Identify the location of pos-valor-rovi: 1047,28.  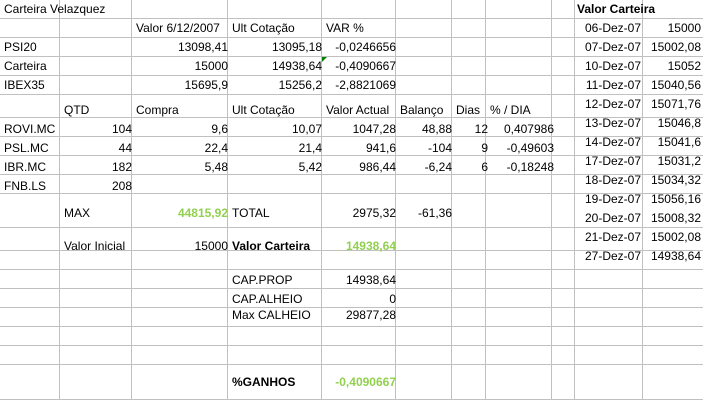
(360, 129).